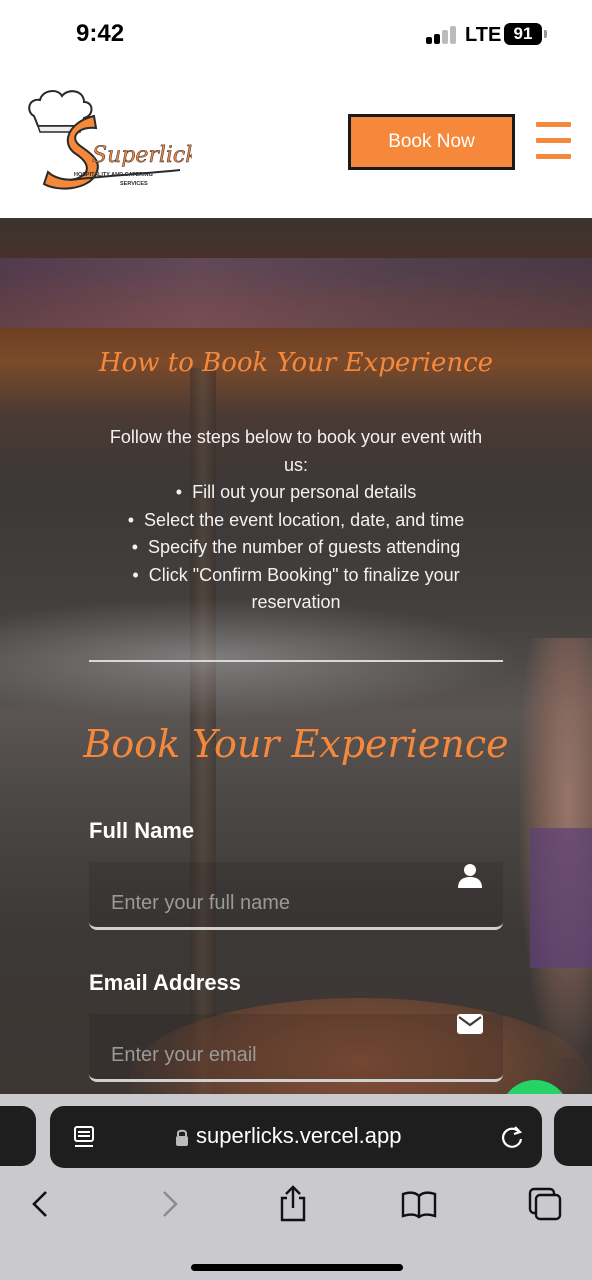  I want to click on email-input, so click(276, 1055).